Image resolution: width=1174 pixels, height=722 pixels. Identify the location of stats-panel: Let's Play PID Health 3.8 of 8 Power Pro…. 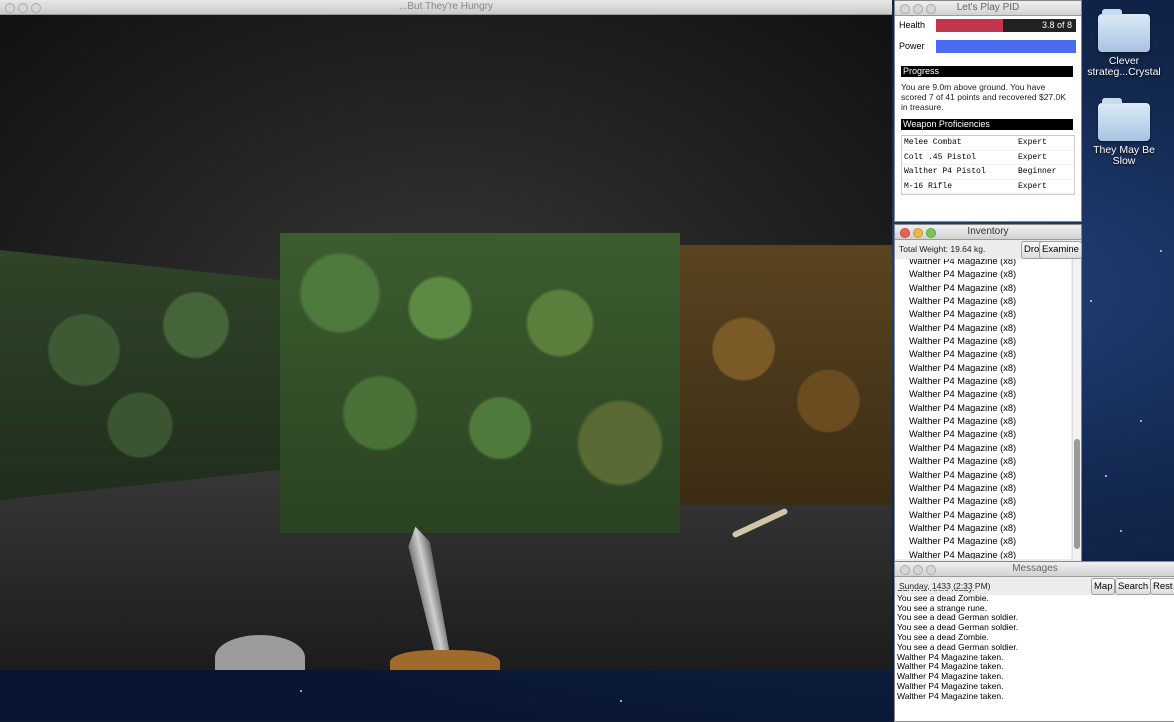
(988, 111).